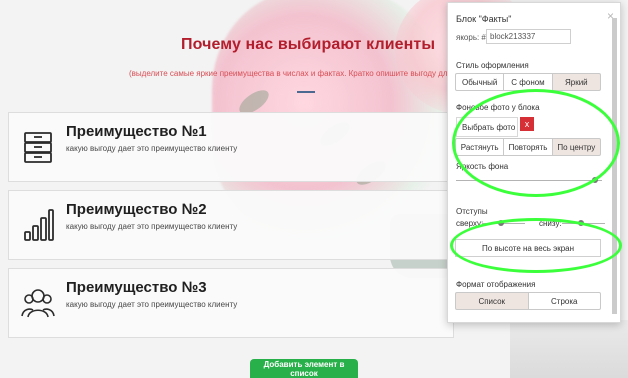  What do you see at coordinates (136, 209) in the screenshot?
I see `advantage-title: Преимущество №2` at bounding box center [136, 209].